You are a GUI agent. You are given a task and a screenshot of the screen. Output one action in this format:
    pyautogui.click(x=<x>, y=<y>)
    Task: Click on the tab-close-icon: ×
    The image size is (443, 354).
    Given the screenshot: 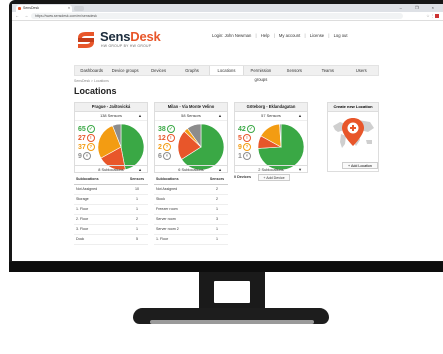 What is the action you would take?
    pyautogui.click(x=69, y=8)
    